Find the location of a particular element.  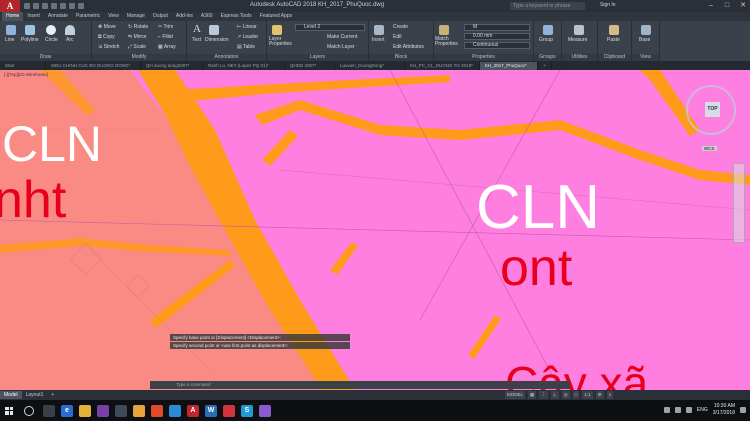

tab-annotate: Annotate is located at coordinates (58, 16).